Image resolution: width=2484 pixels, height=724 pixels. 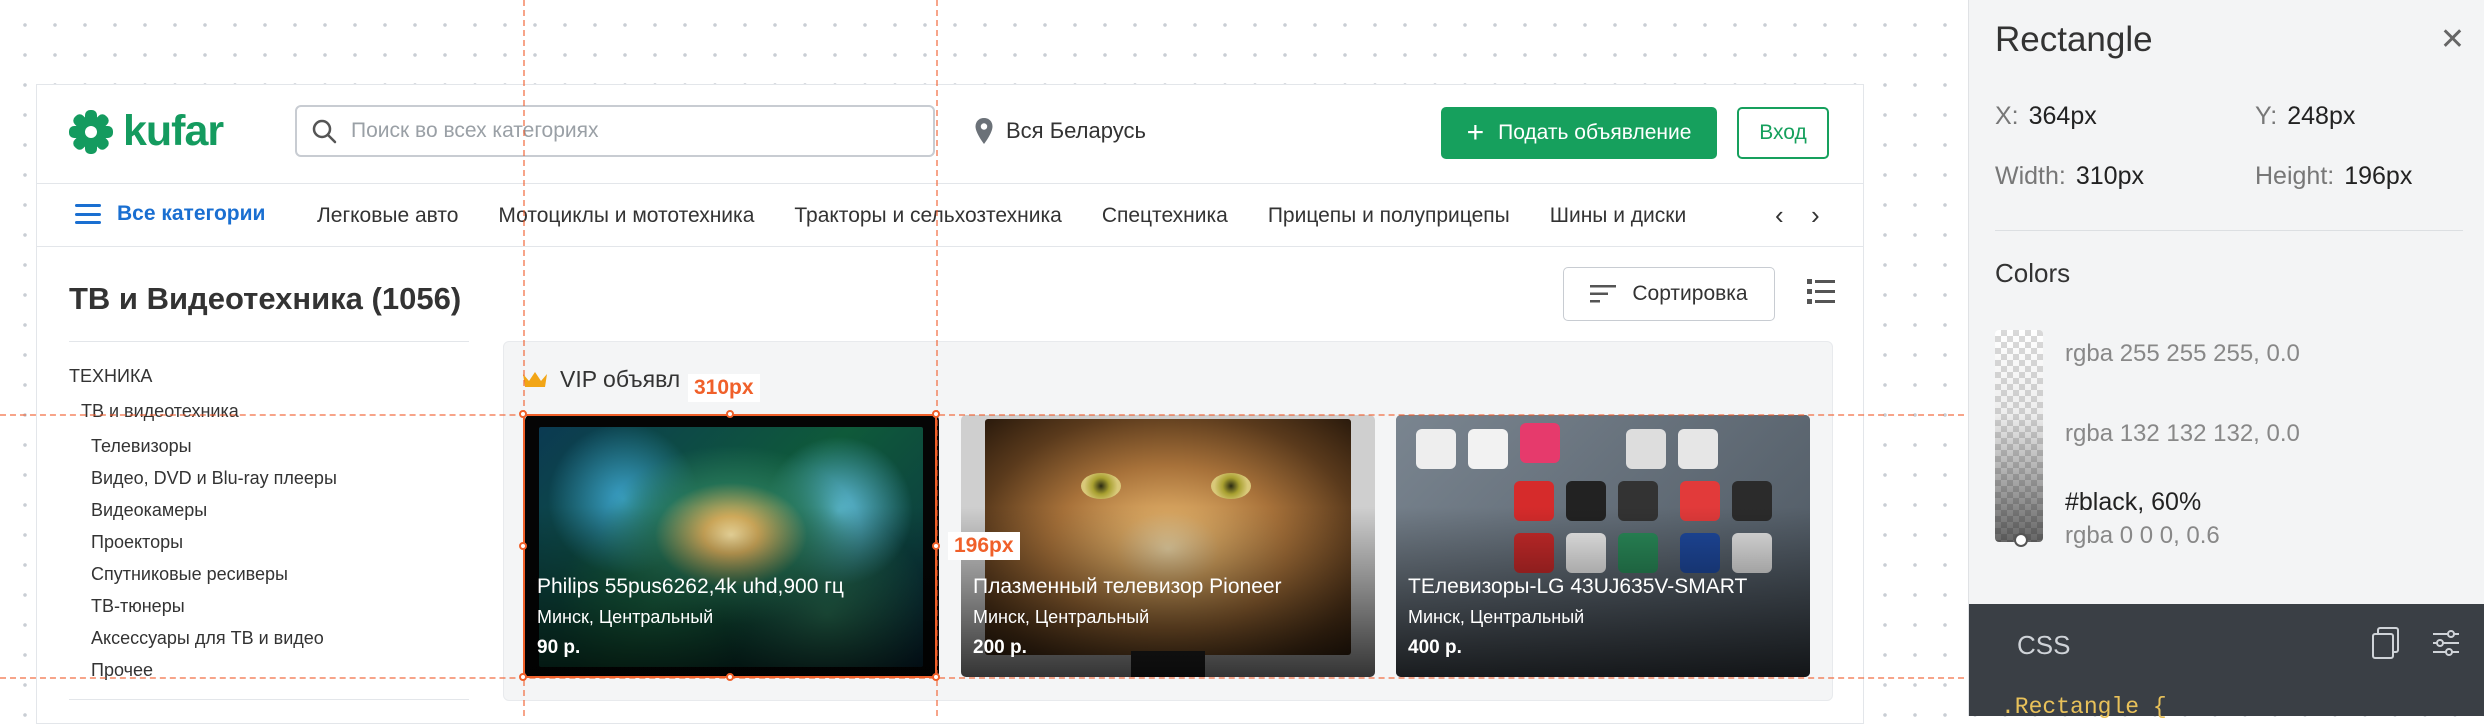 I want to click on sidebar-subcategory: ТВ-тюнеры, so click(x=269, y=606).